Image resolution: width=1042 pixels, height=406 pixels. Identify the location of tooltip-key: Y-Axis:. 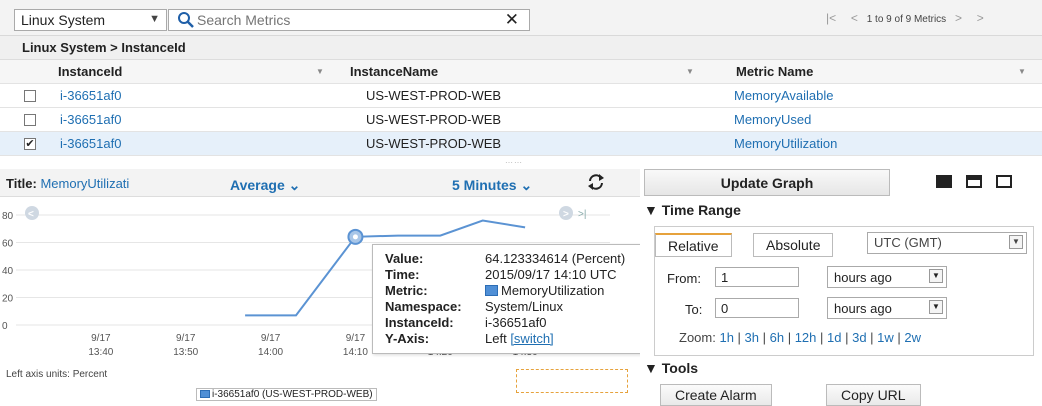
(407, 338).